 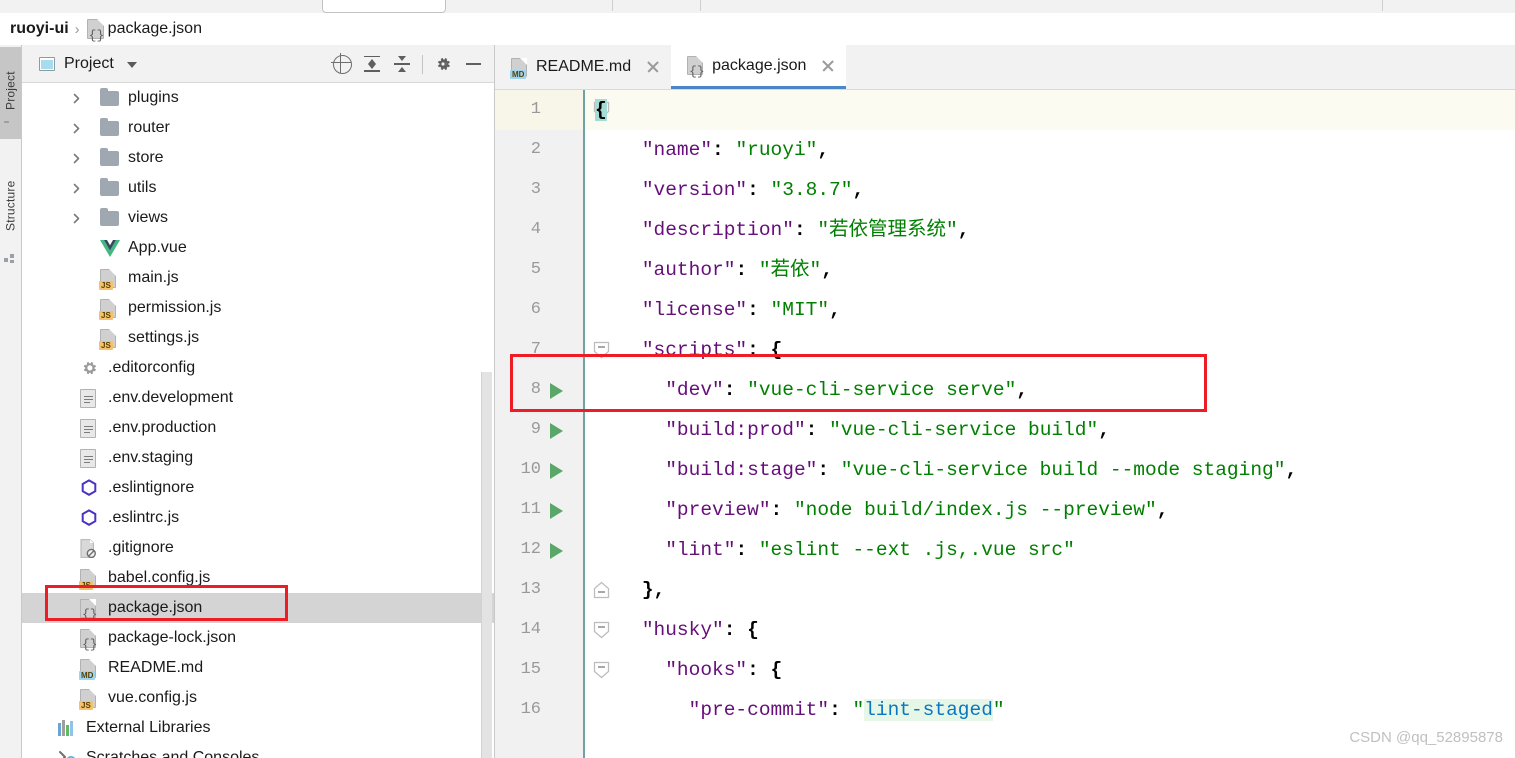 What do you see at coordinates (1382, 5) in the screenshot?
I see `toolbar-separator` at bounding box center [1382, 5].